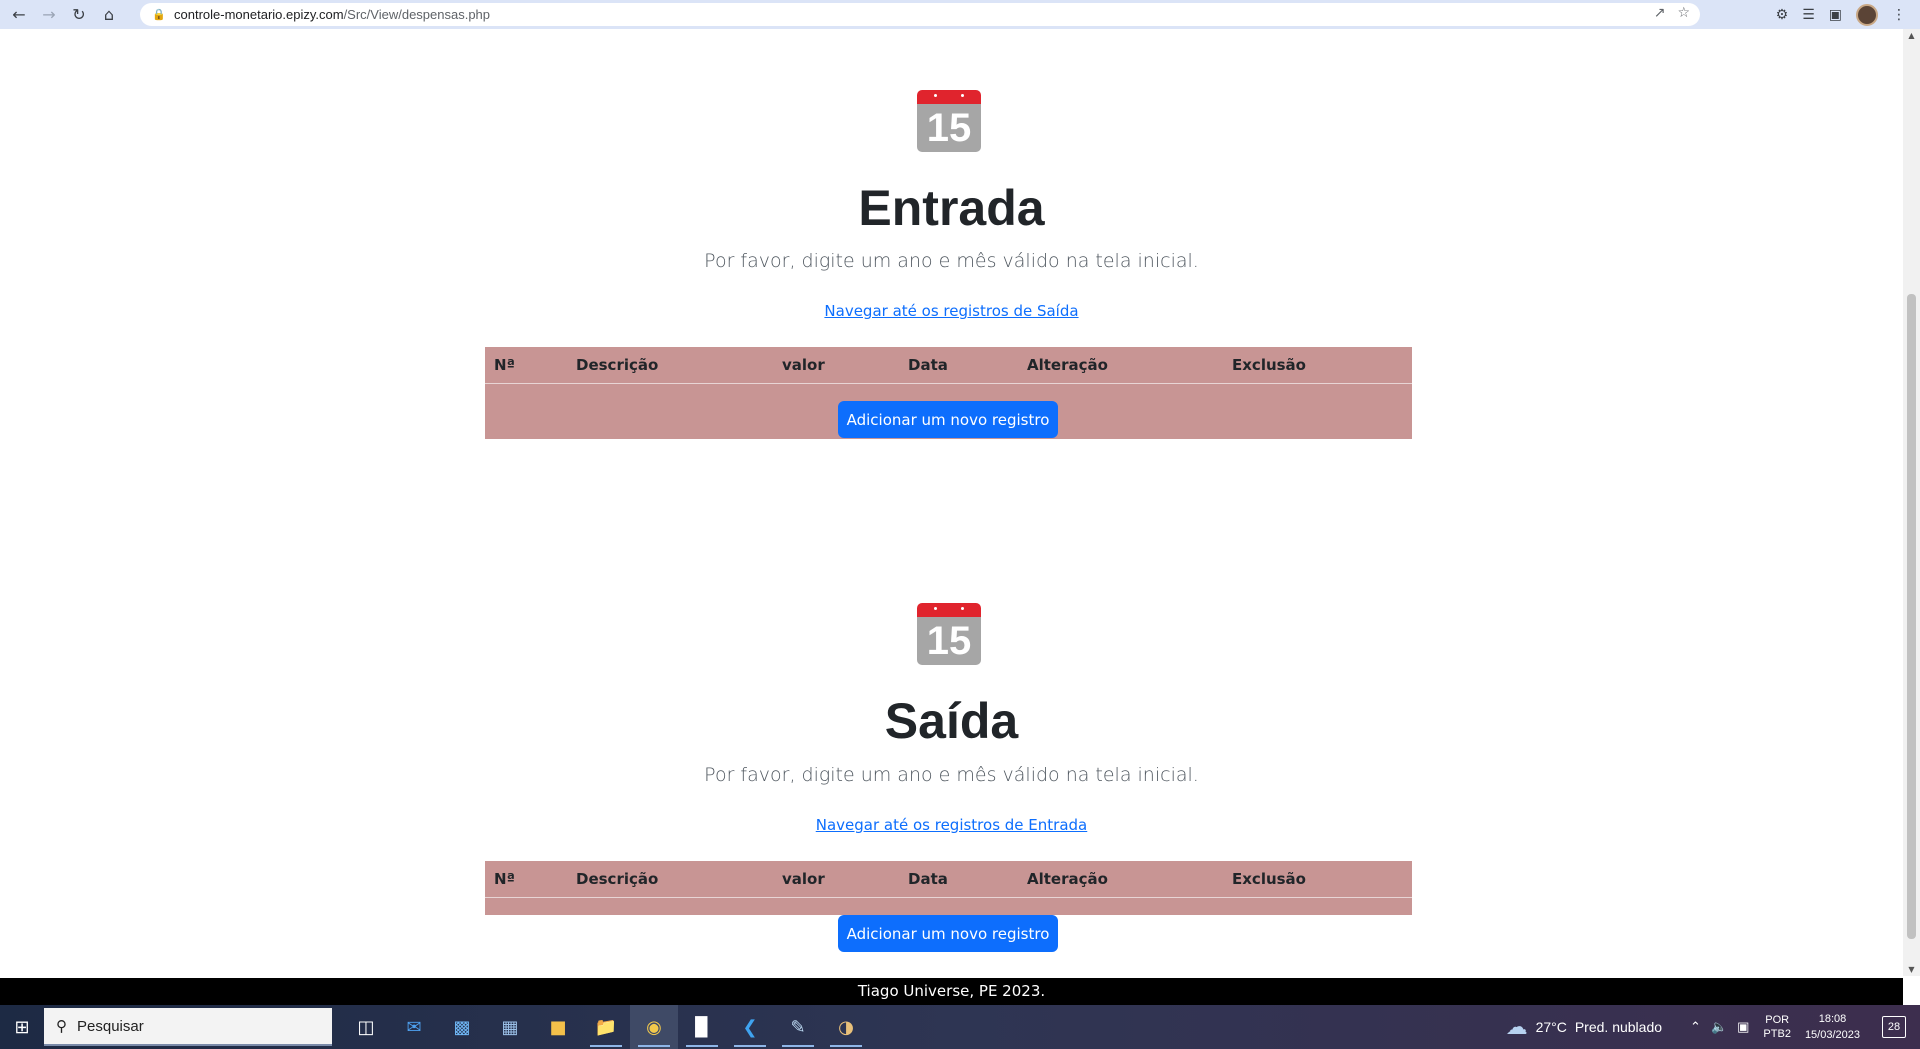 The width and height of the screenshot is (1920, 1049). What do you see at coordinates (1894, 1027) in the screenshot?
I see `notifications-icon: 28` at bounding box center [1894, 1027].